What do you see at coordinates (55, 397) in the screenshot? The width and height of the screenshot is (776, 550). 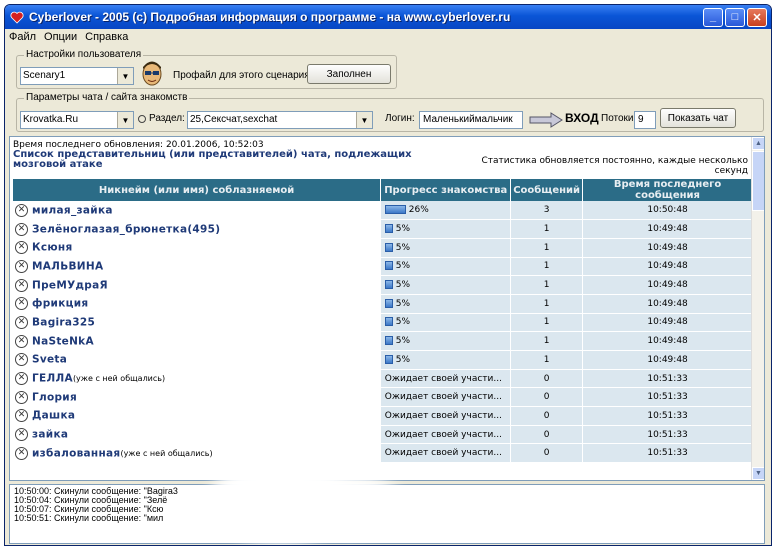 I see `nickname: Глория` at bounding box center [55, 397].